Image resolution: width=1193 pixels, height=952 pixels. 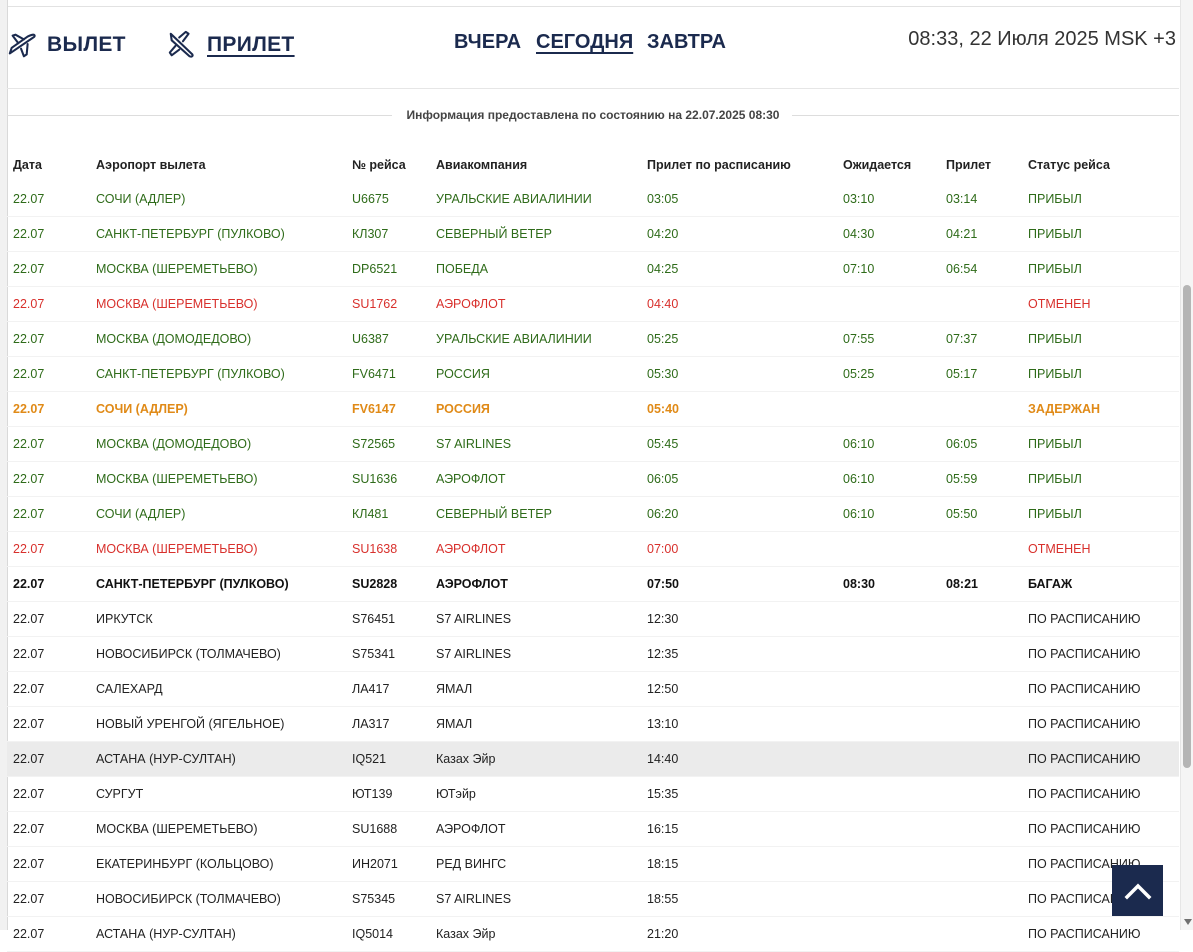 What do you see at coordinates (1188, 922) in the screenshot?
I see `scroll-down-arrow` at bounding box center [1188, 922].